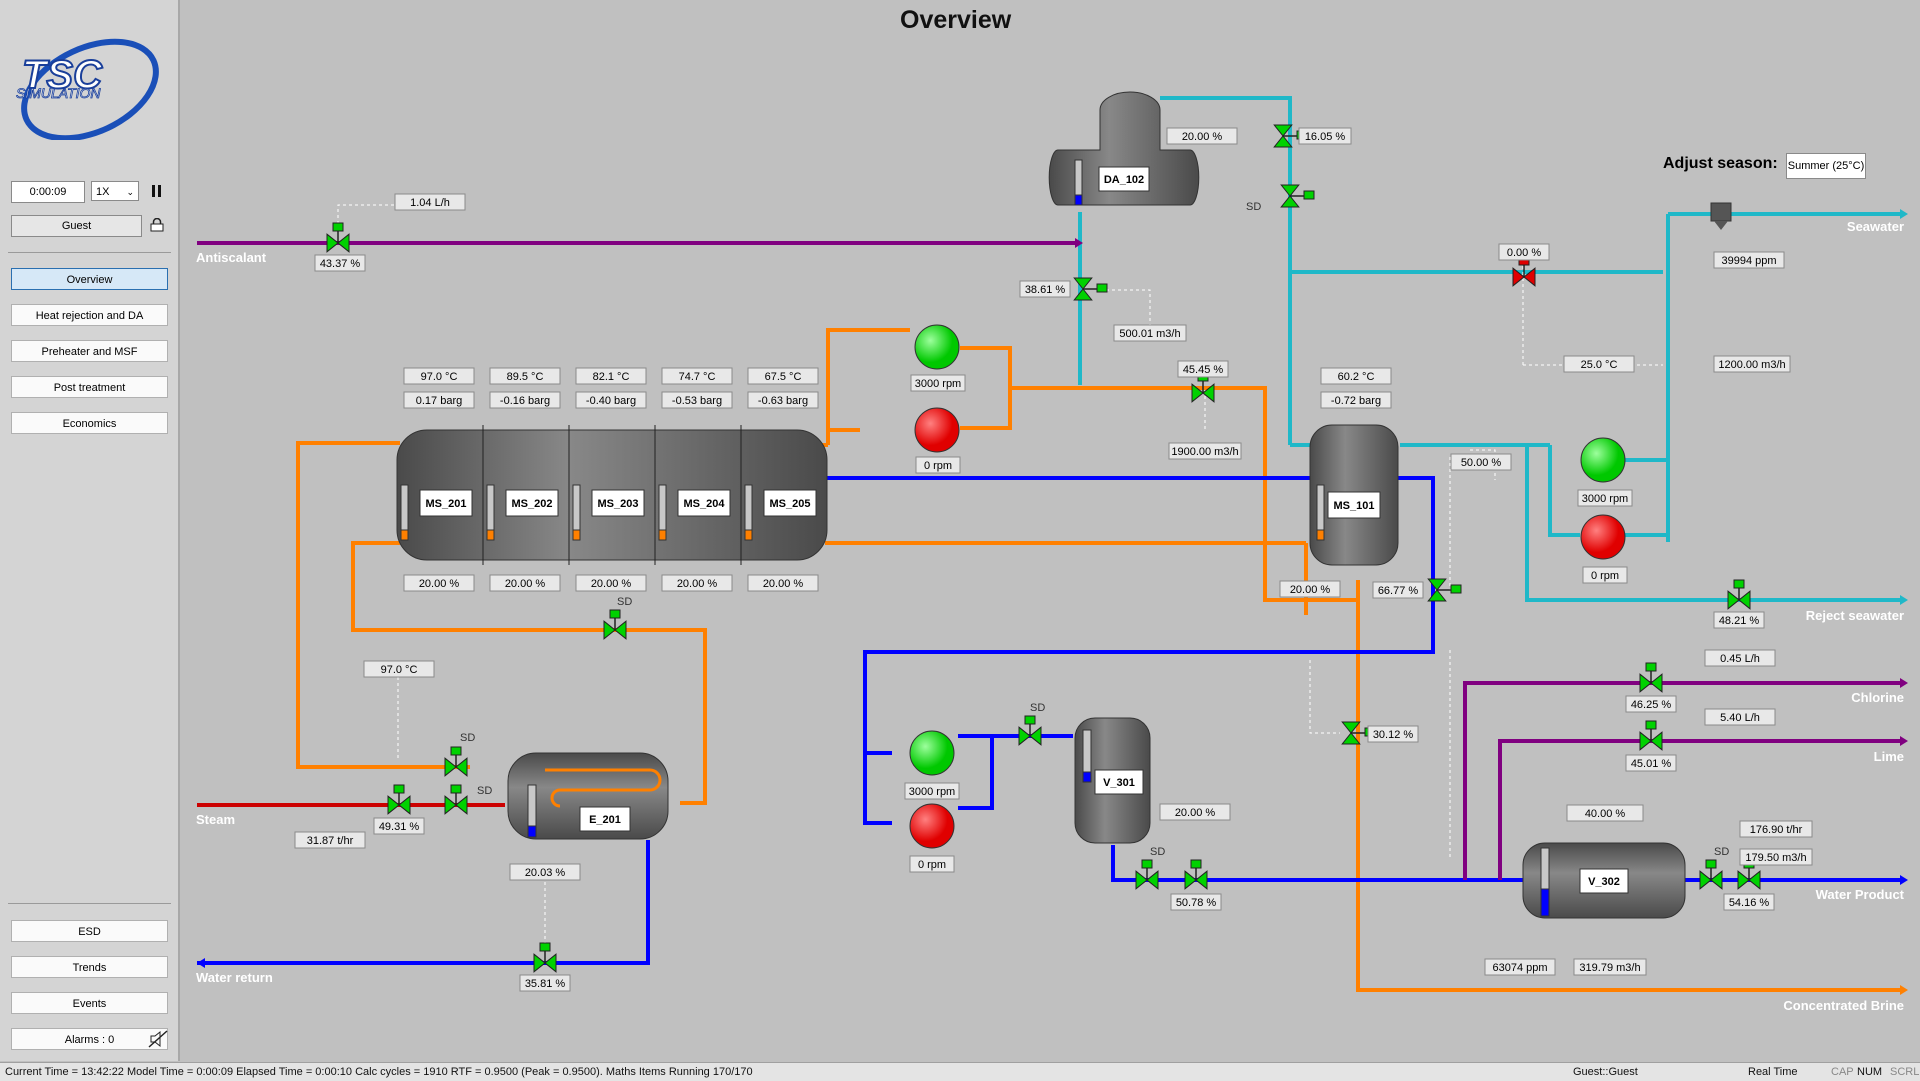 This screenshot has width=1920, height=1081. Describe the element at coordinates (1599, 364) in the screenshot. I see `readout-sw-temp: 25.0 °C` at that location.